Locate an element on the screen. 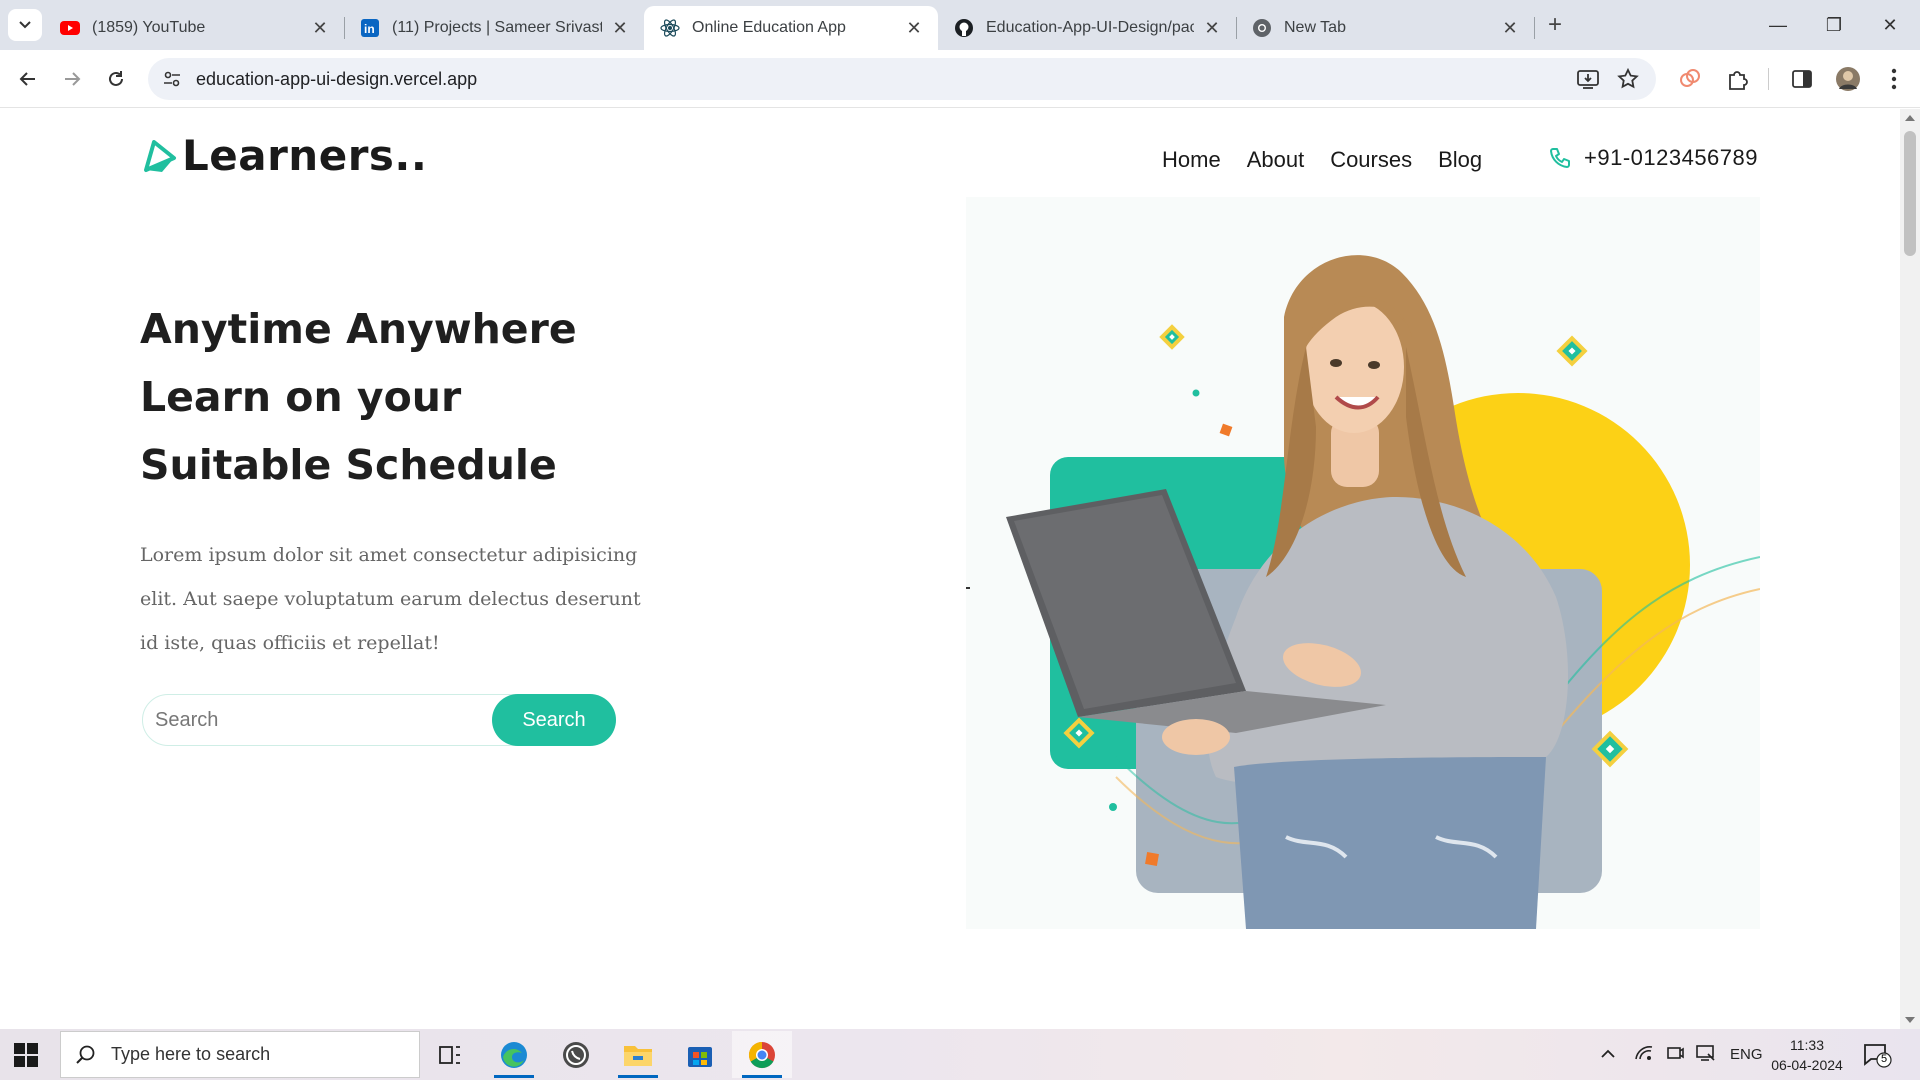  svg-text: in is located at coordinates (369, 29).